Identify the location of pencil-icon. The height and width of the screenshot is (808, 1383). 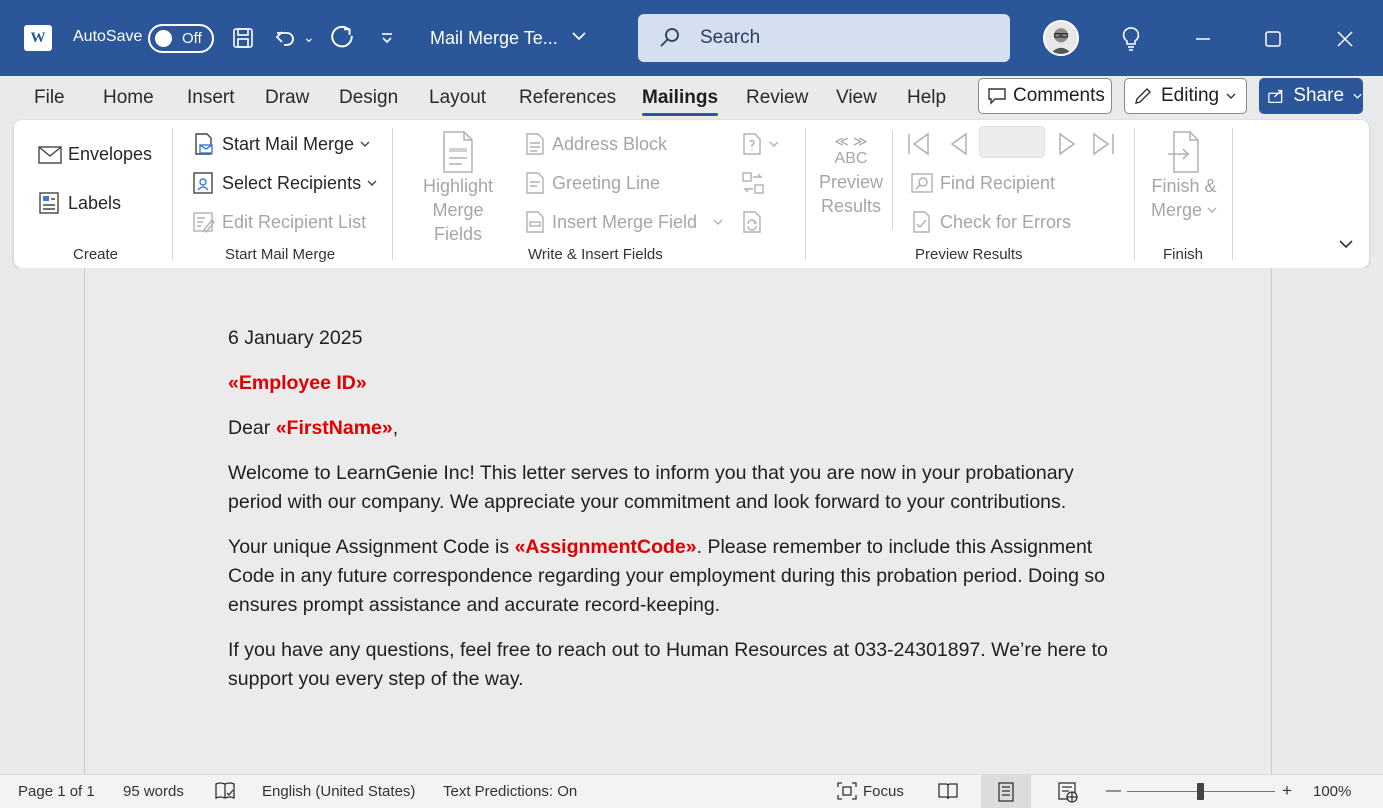
(1143, 96).